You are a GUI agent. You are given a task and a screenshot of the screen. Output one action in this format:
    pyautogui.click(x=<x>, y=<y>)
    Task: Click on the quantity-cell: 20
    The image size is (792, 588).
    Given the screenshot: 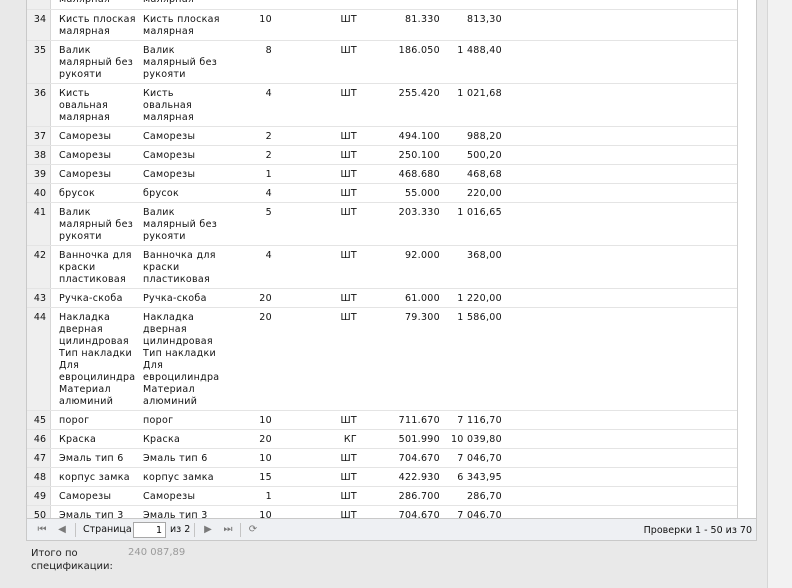 What is the action you would take?
    pyautogui.click(x=265, y=439)
    